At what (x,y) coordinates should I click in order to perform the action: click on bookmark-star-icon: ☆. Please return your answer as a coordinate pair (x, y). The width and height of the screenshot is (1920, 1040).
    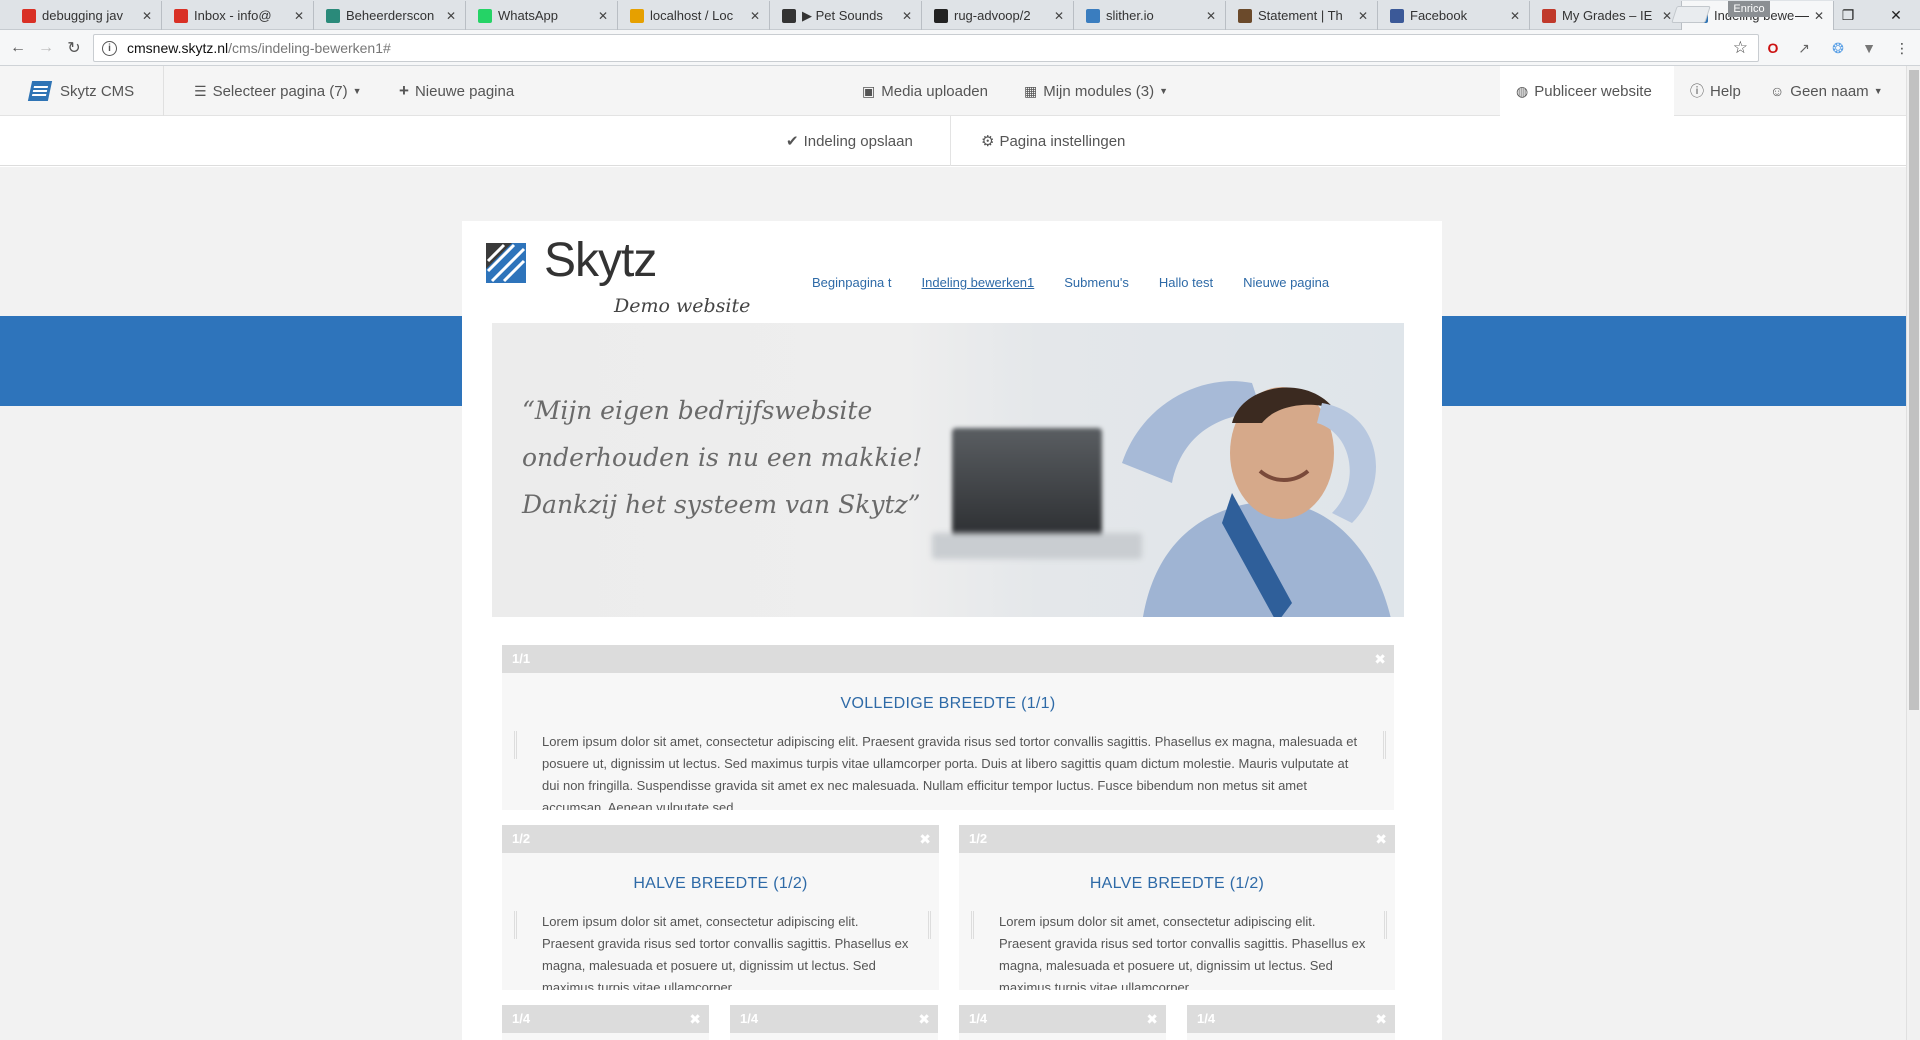
    Looking at the image, I should click on (1740, 48).